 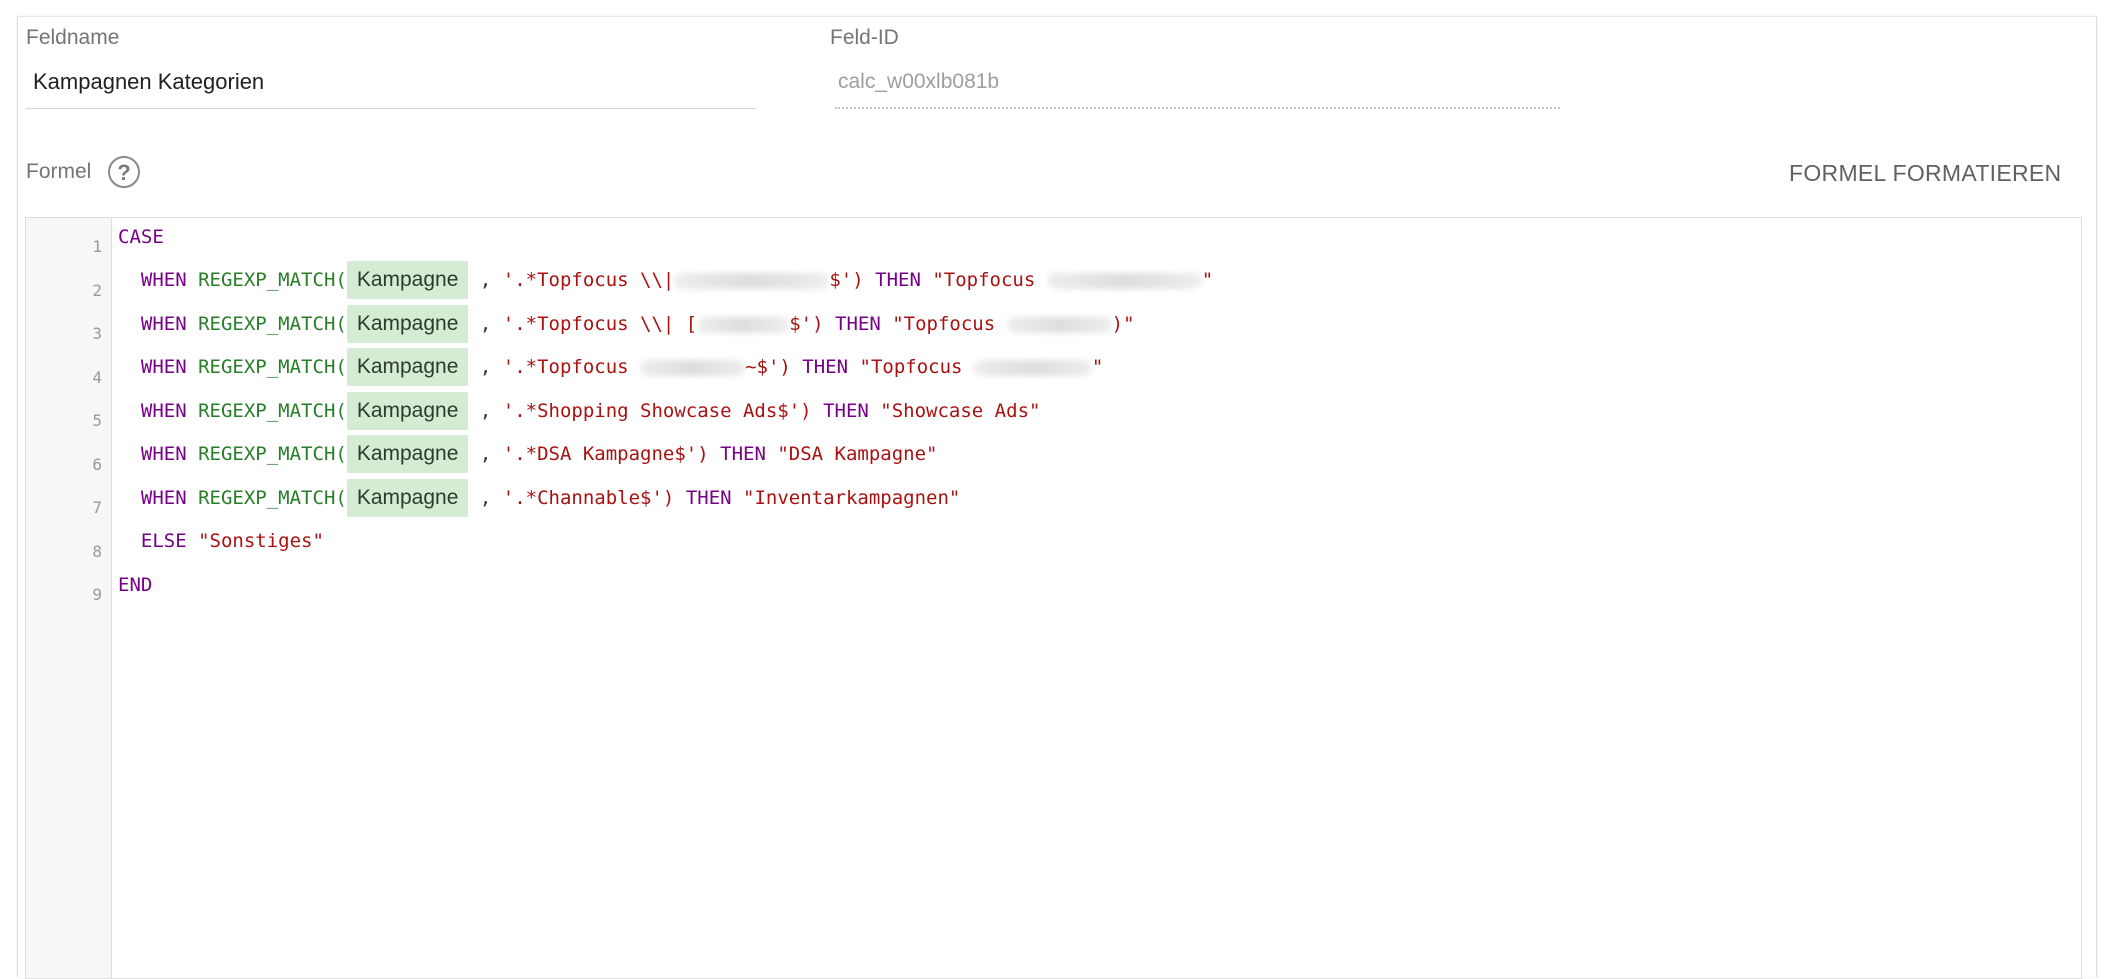 I want to click on regex-pattern-end: ~$'), so click(x=768, y=367).